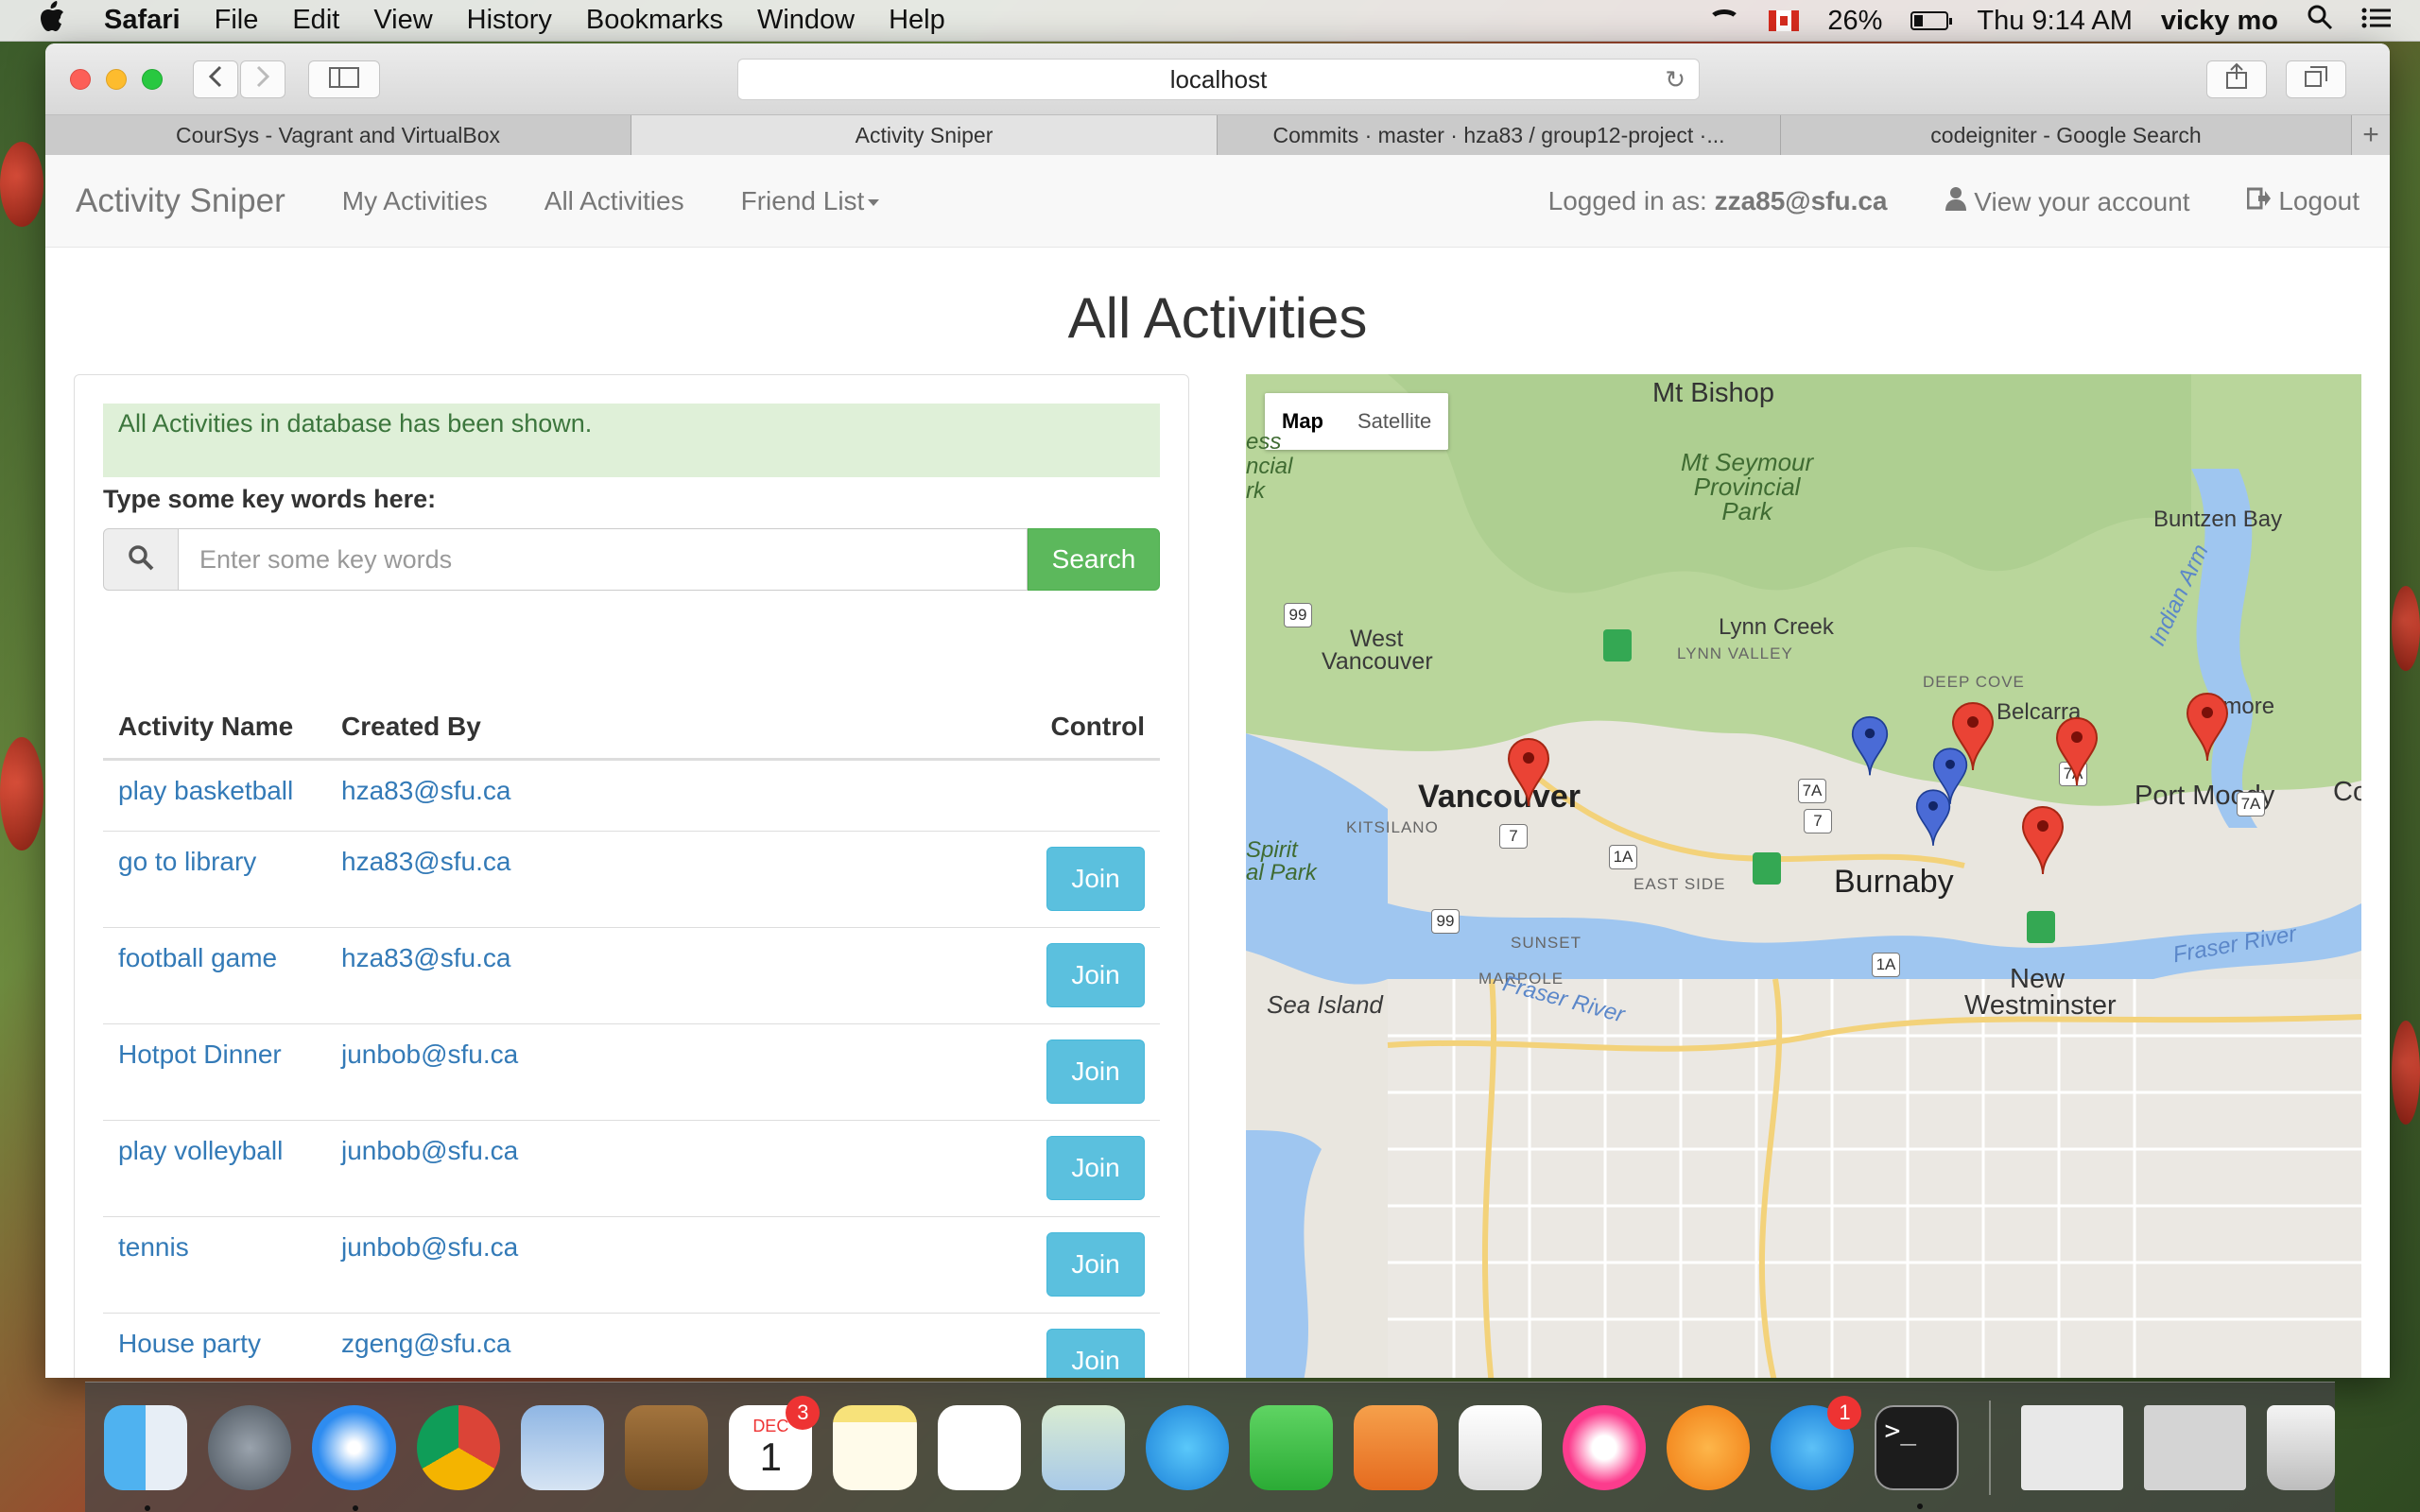  I want to click on calendar-month: DEC, so click(770, 1426).